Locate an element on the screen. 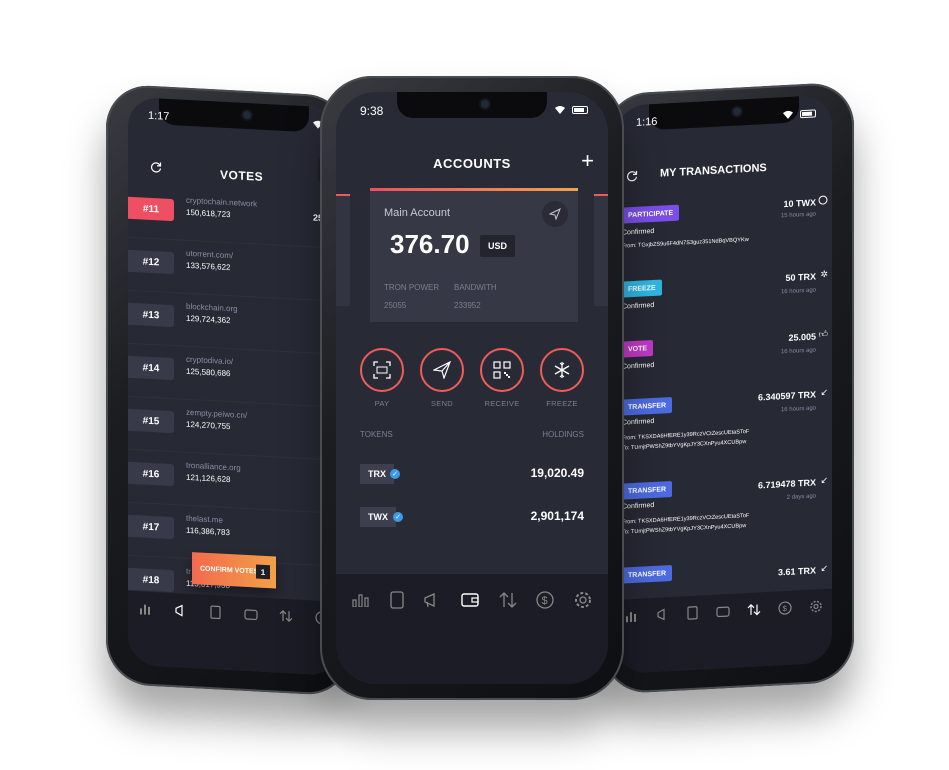 This screenshot has height=770, width=949. vote-count: 129,724,362 is located at coordinates (208, 319).